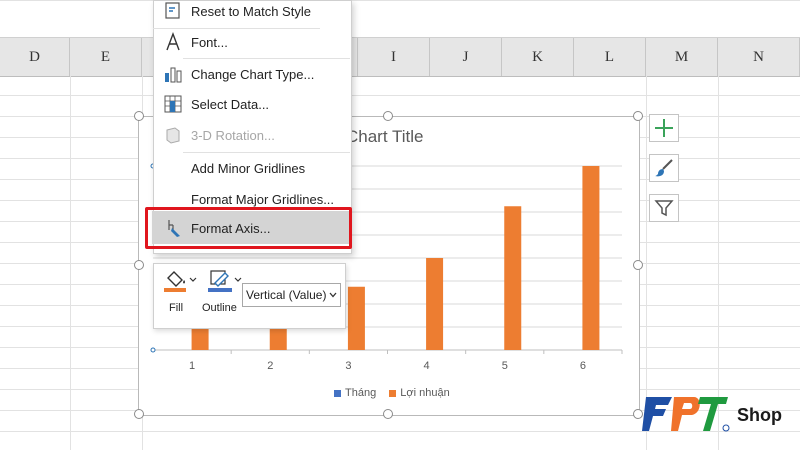 Image resolution: width=800 pixels, height=450 pixels. I want to click on chart-element-select: Vertical (Value), so click(291, 295).